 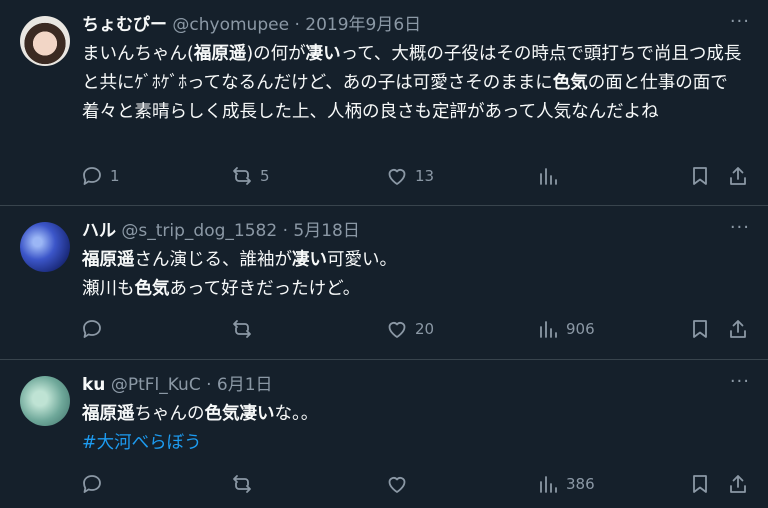 What do you see at coordinates (409, 176) in the screenshot?
I see `like-button: 13` at bounding box center [409, 176].